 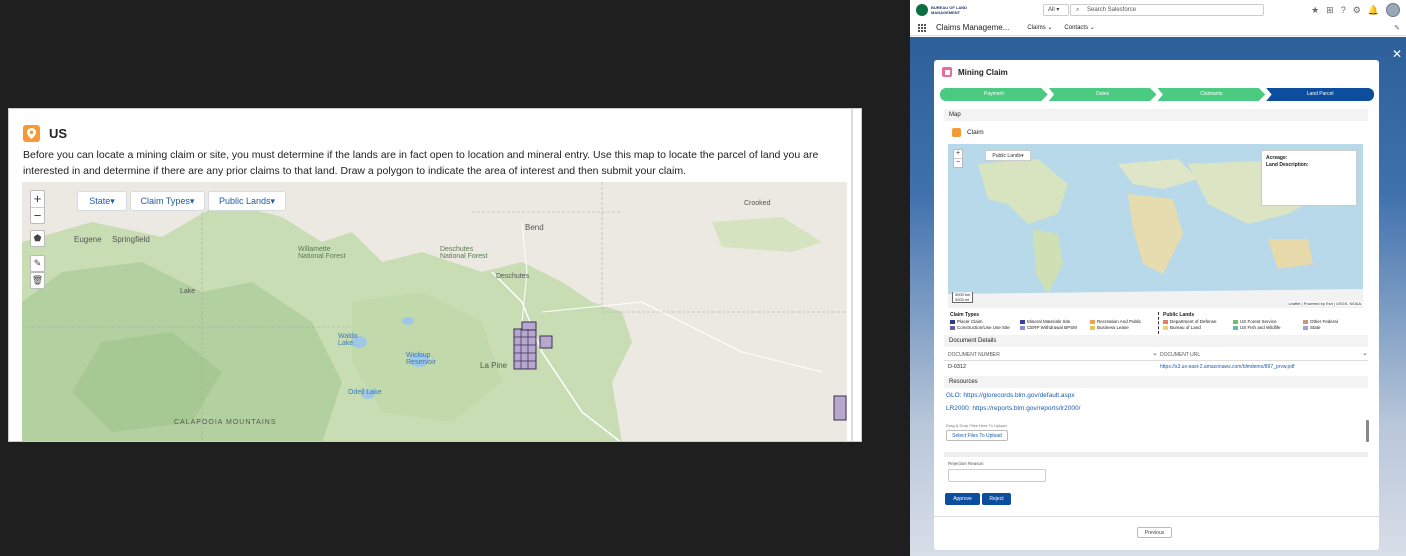 What do you see at coordinates (1312, 327) in the screenshot?
I see `legend-item: State` at bounding box center [1312, 327].